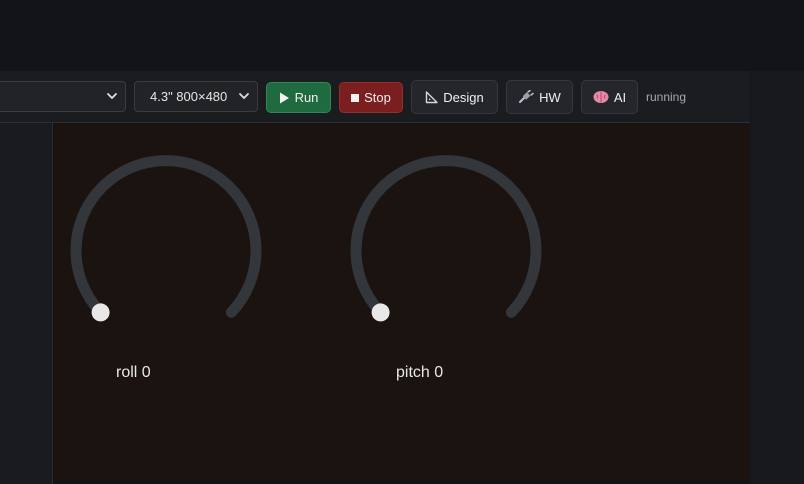 Image resolution: width=804 pixels, height=484 pixels. What do you see at coordinates (380, 312) in the screenshot?
I see `pitch-gauge-knob` at bounding box center [380, 312].